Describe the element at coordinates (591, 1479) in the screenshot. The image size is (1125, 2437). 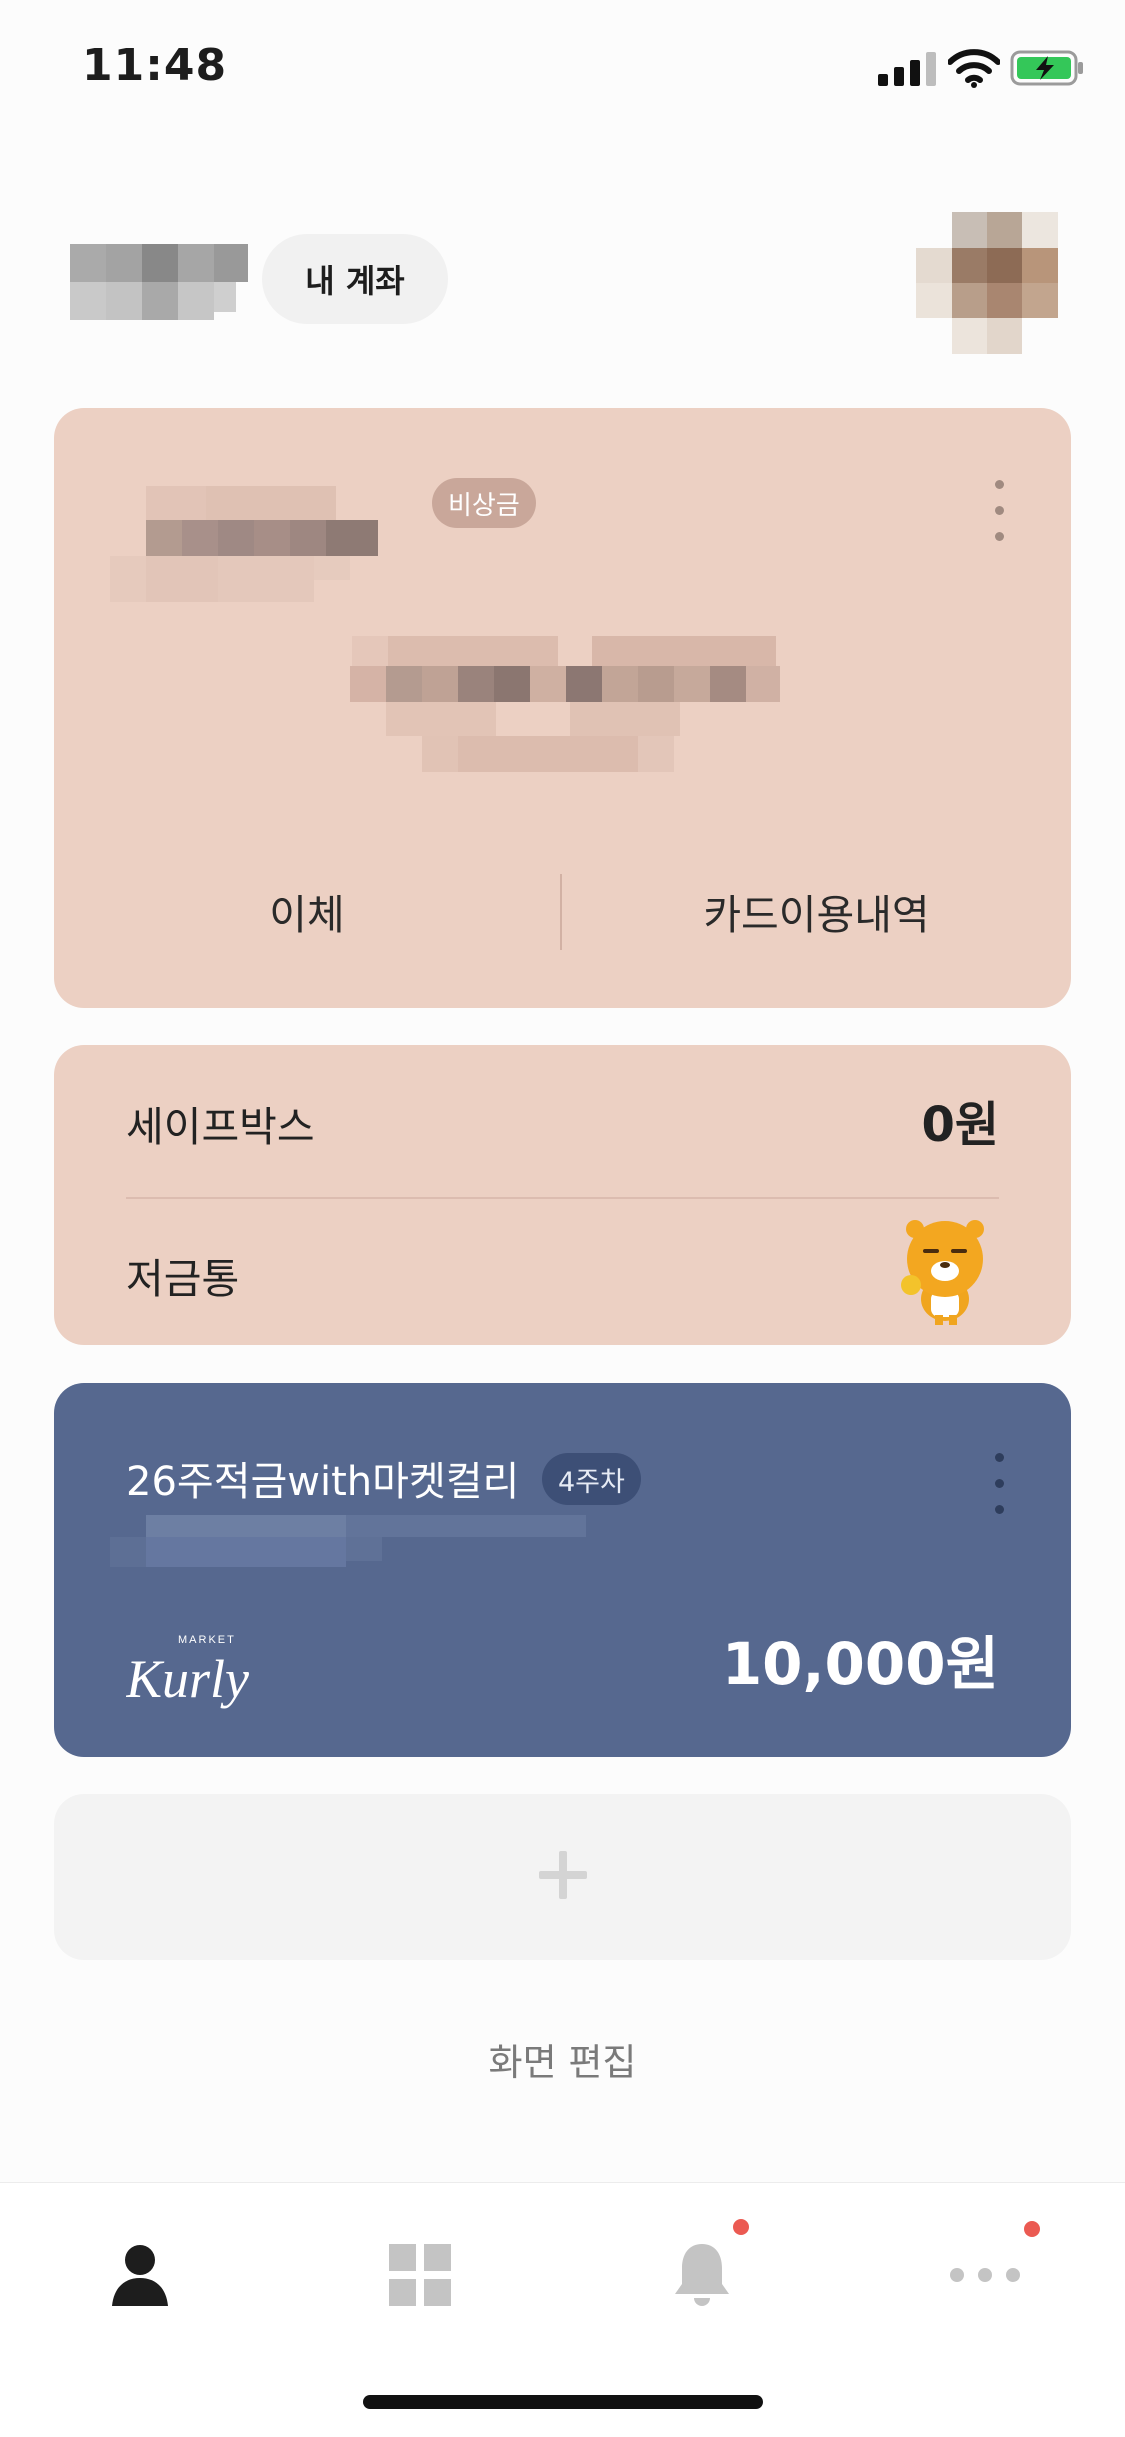
I see `week-badge: 4주차` at that location.